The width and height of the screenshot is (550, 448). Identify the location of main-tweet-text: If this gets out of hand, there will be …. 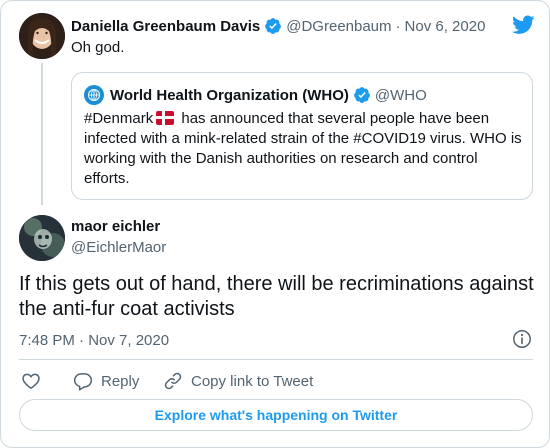
(276, 296).